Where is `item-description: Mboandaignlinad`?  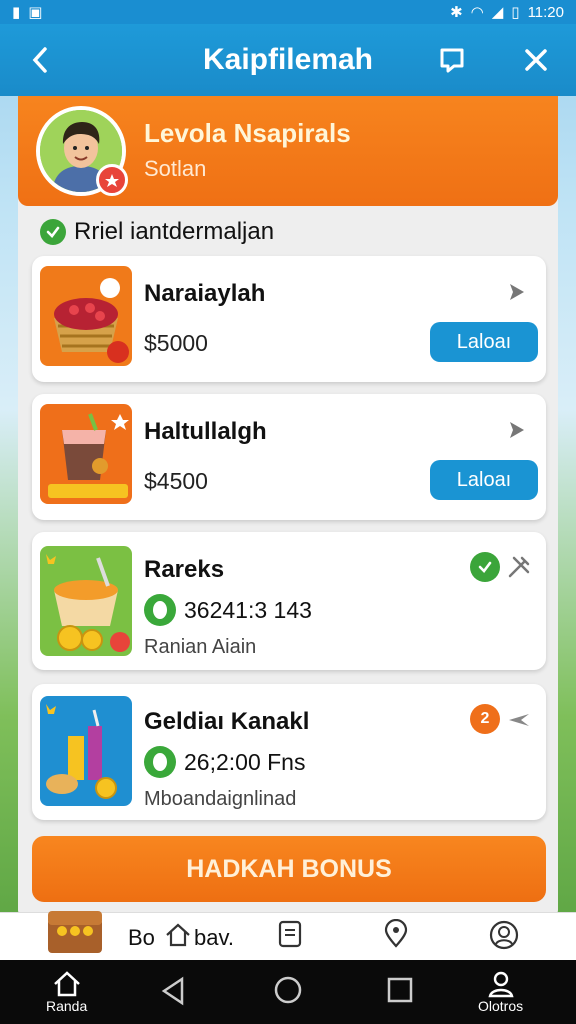 item-description: Mboandaignlinad is located at coordinates (220, 799).